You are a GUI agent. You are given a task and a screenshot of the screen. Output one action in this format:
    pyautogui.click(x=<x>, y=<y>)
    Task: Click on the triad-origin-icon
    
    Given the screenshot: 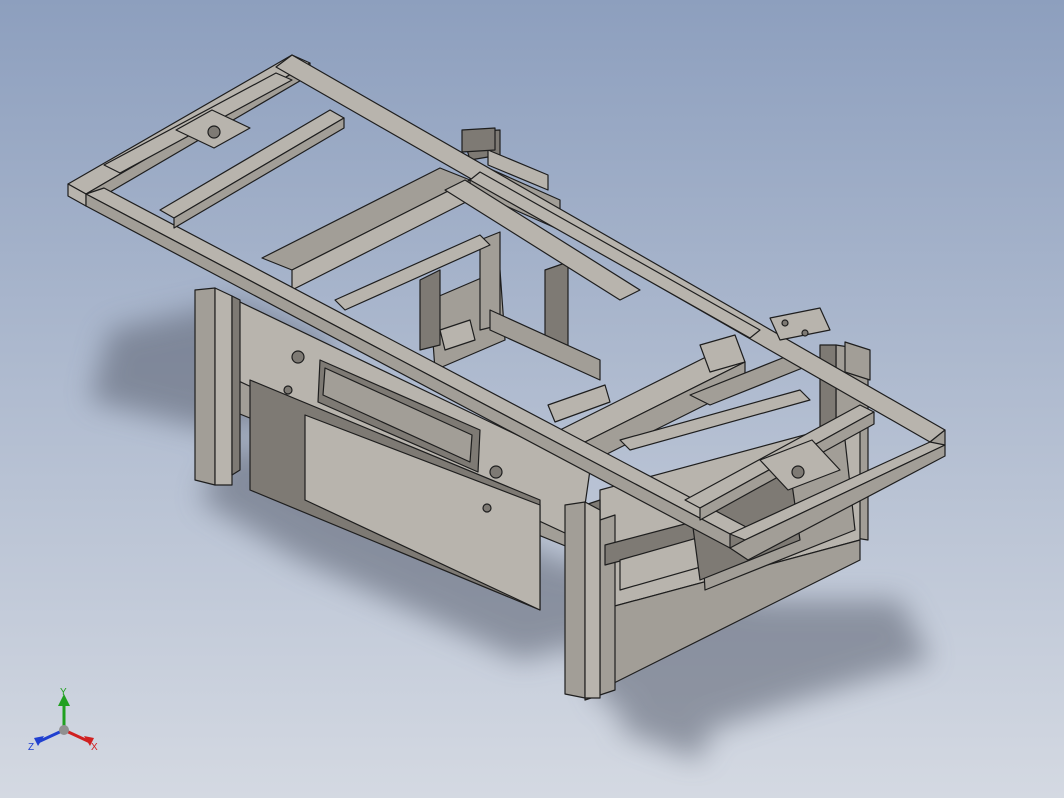 What is the action you would take?
    pyautogui.click(x=64, y=730)
    